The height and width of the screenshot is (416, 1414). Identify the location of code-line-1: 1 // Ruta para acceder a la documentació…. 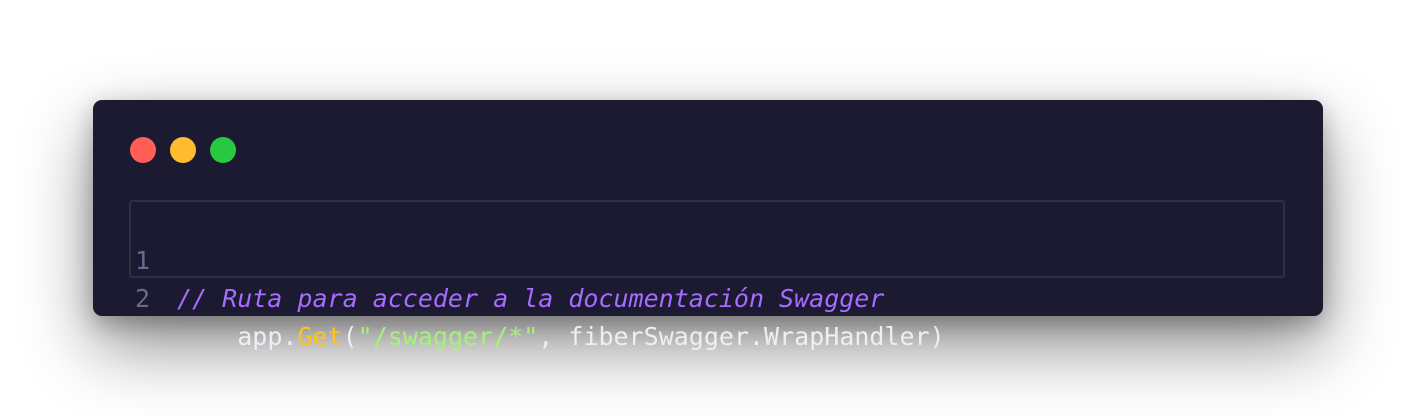
(507, 258).